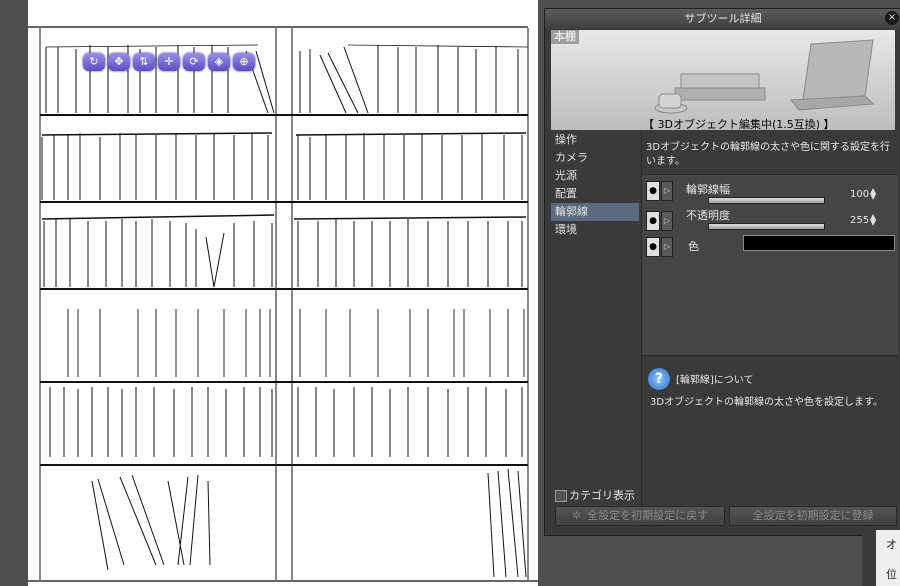 The image size is (900, 586). What do you see at coordinates (595, 230) in the screenshot?
I see `nav-item-environment: 環境` at bounding box center [595, 230].